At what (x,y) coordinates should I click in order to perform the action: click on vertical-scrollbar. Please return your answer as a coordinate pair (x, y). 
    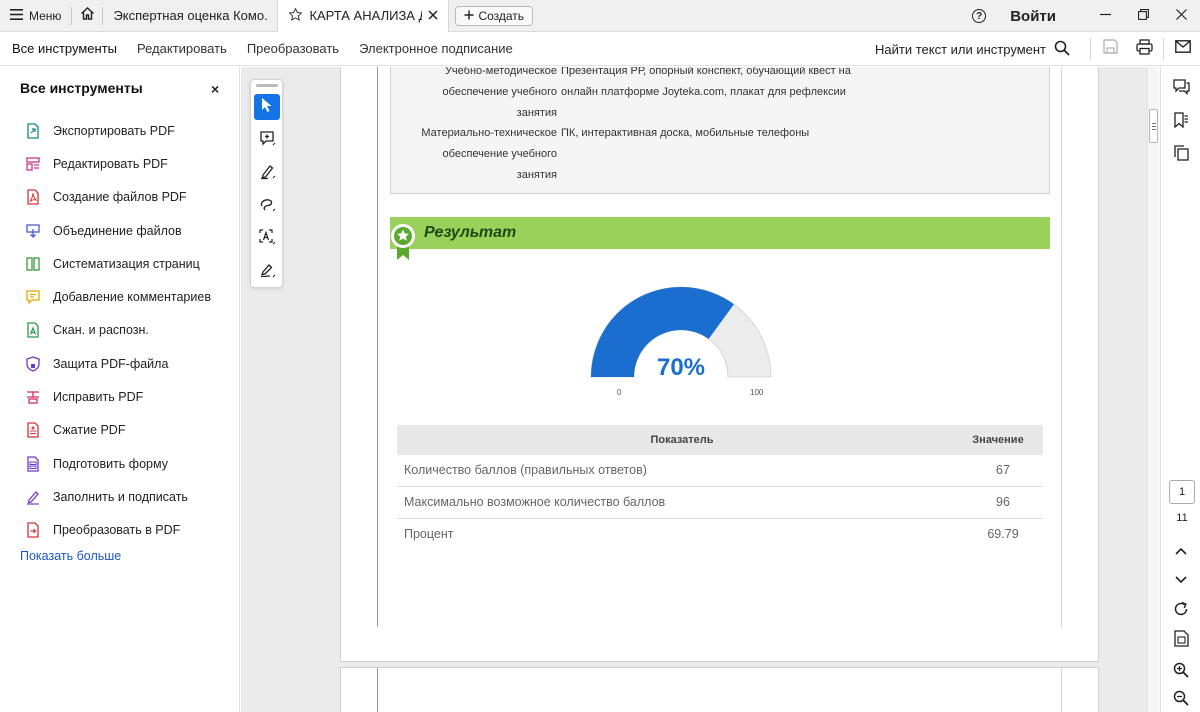
    Looking at the image, I should click on (1153, 389).